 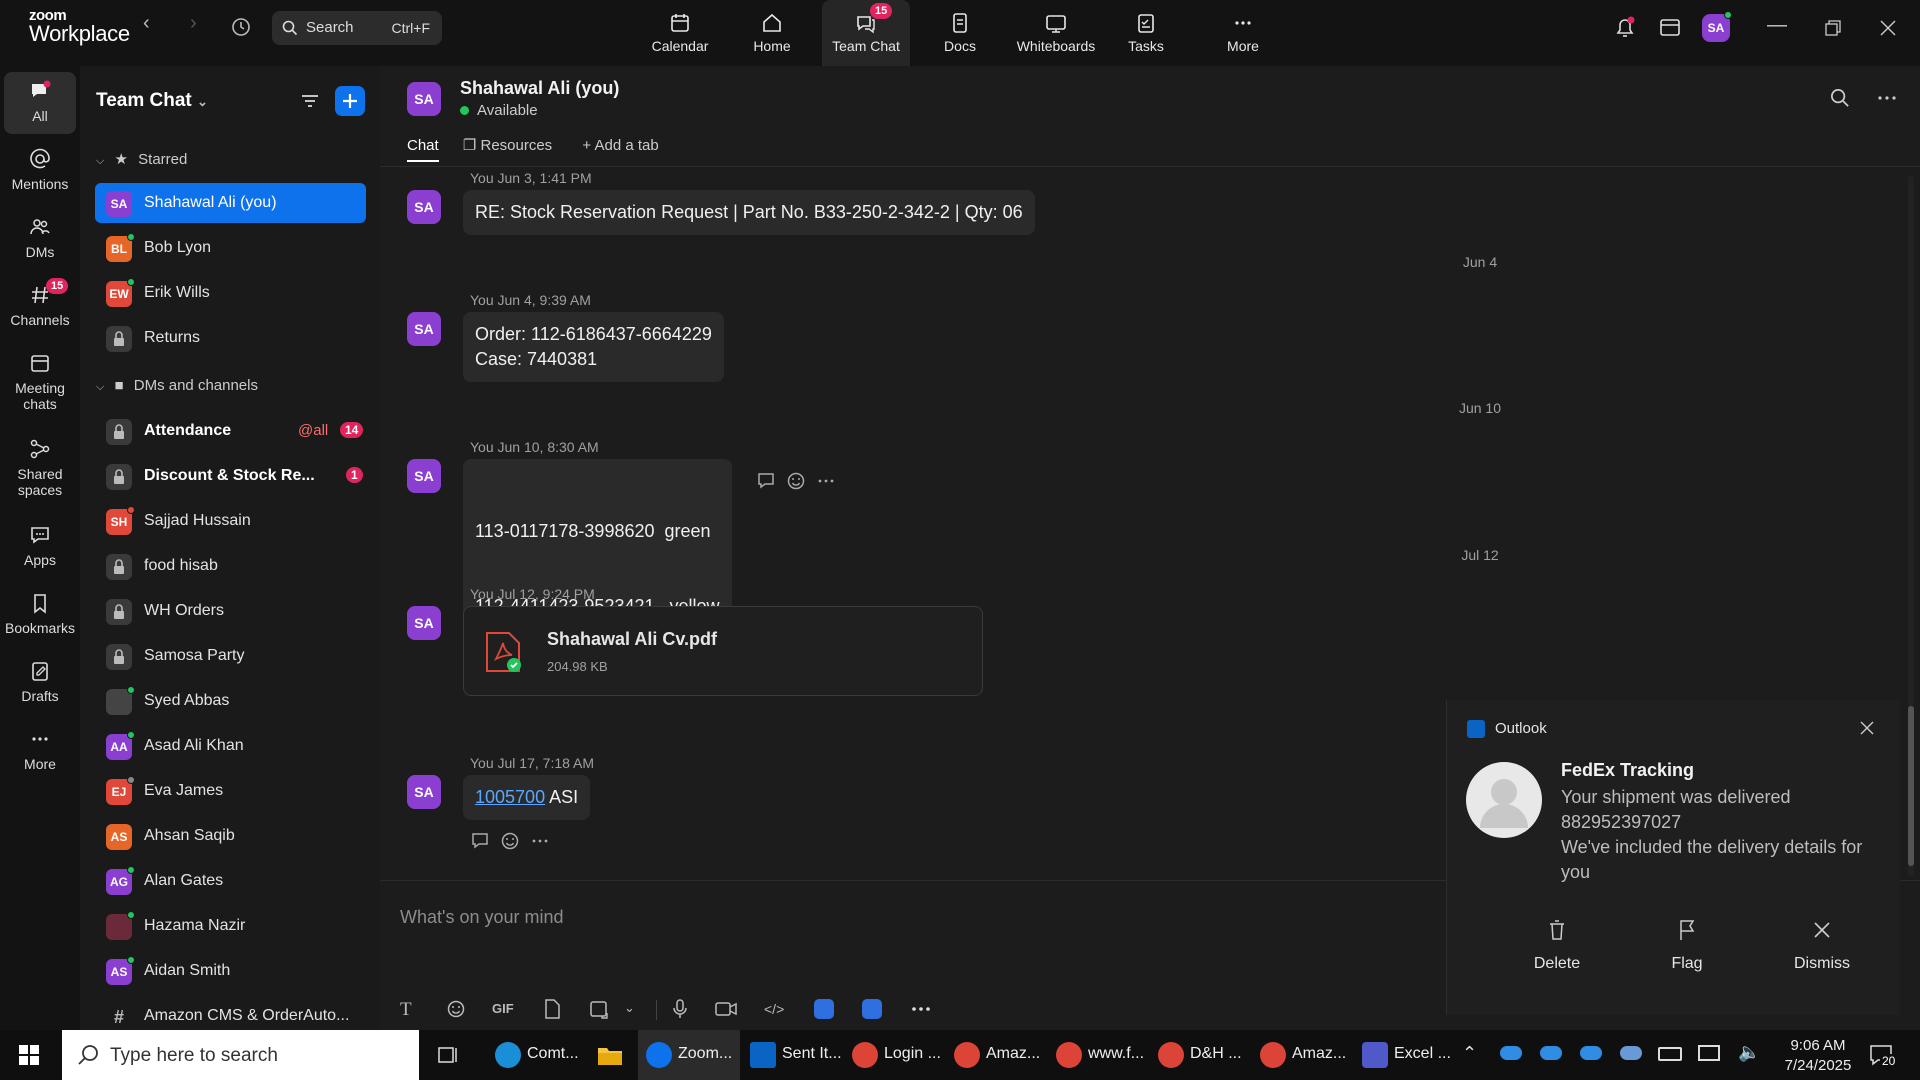 I want to click on calendar-status-icon, so click(x=1670, y=27).